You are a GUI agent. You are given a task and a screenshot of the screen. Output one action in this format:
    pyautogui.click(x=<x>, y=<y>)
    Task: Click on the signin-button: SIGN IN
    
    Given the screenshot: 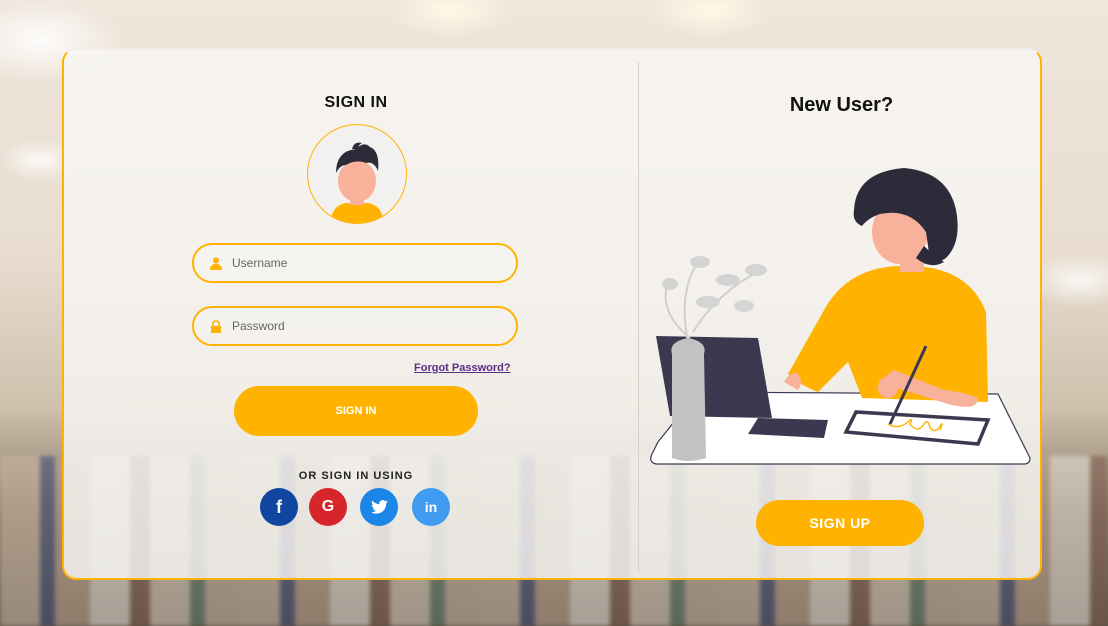 What is the action you would take?
    pyautogui.click(x=356, y=411)
    